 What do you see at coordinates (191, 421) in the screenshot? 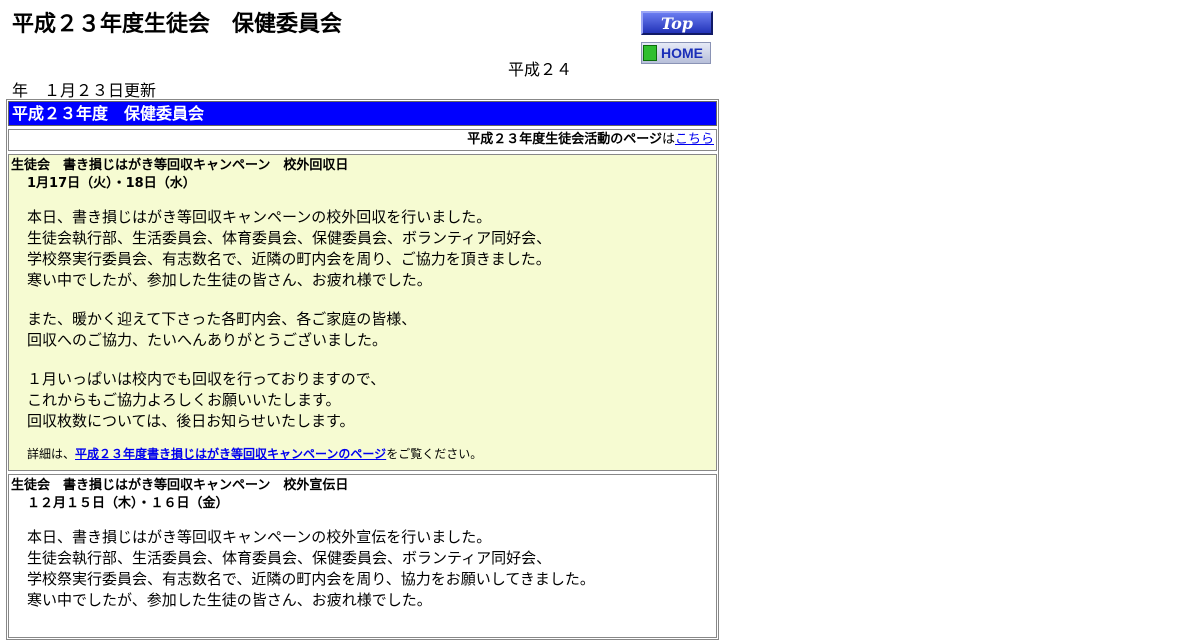
I see `body-line: 回収枚数については、後日お知らせいたします。` at bounding box center [191, 421].